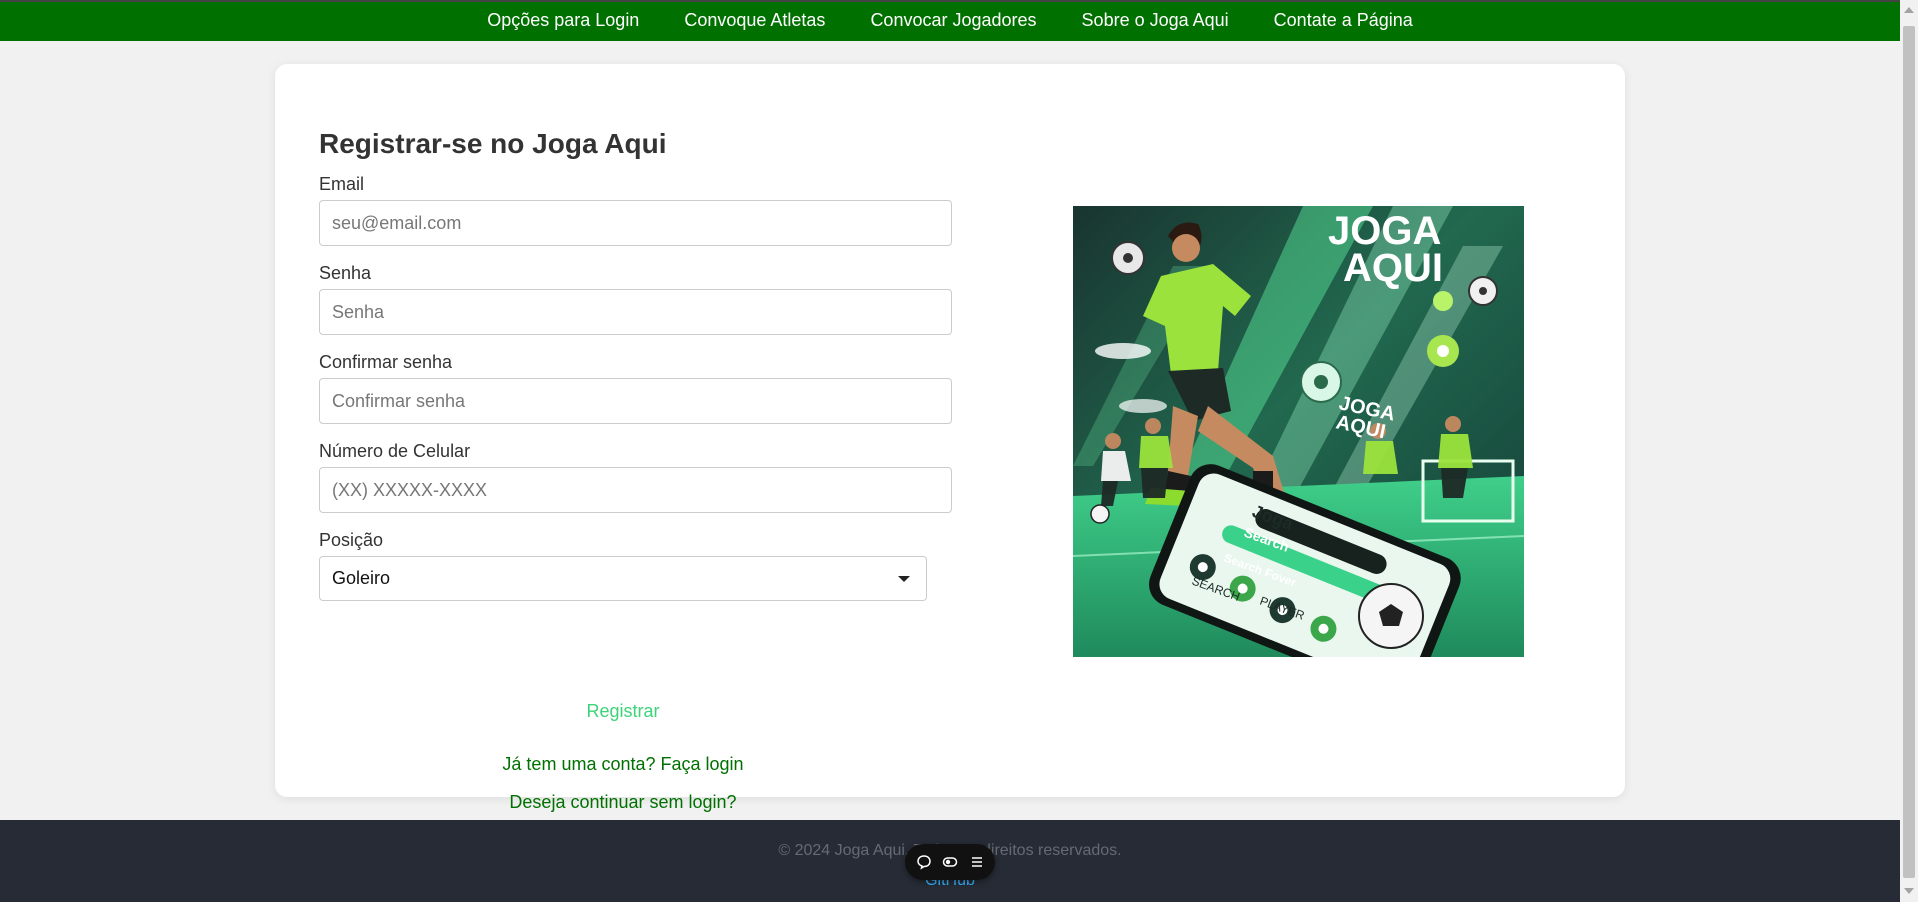  I want to click on nav-about: Sobre o Joga Aqui, so click(1155, 20).